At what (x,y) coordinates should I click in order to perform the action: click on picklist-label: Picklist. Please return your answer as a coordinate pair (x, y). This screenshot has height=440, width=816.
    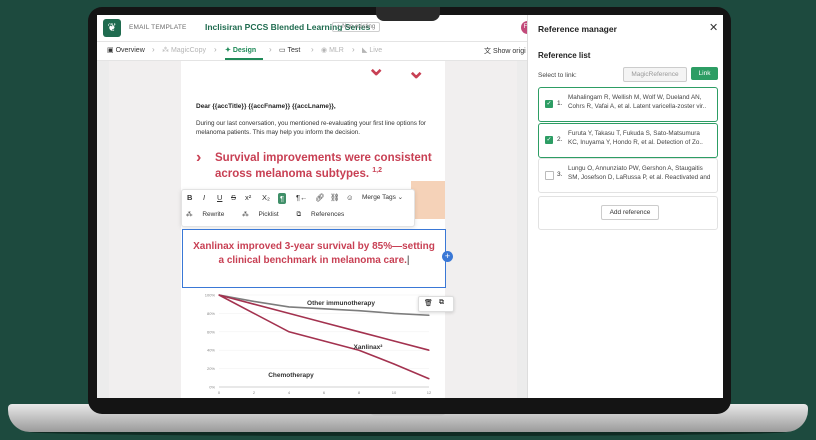
    Looking at the image, I should click on (268, 214).